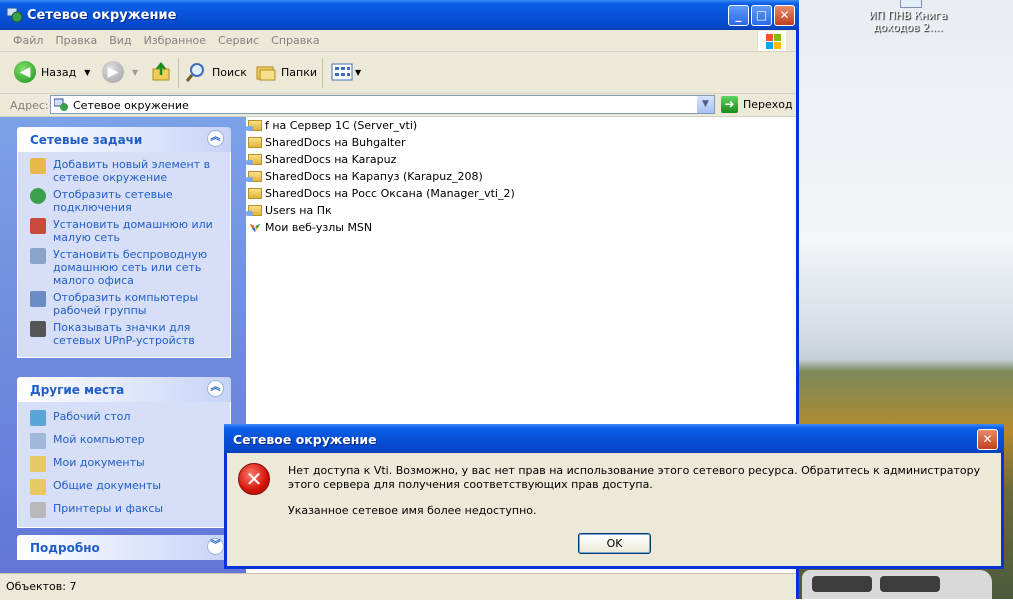 The width and height of the screenshot is (1013, 600). I want to click on status-text: Объектов: 7, so click(41, 586).